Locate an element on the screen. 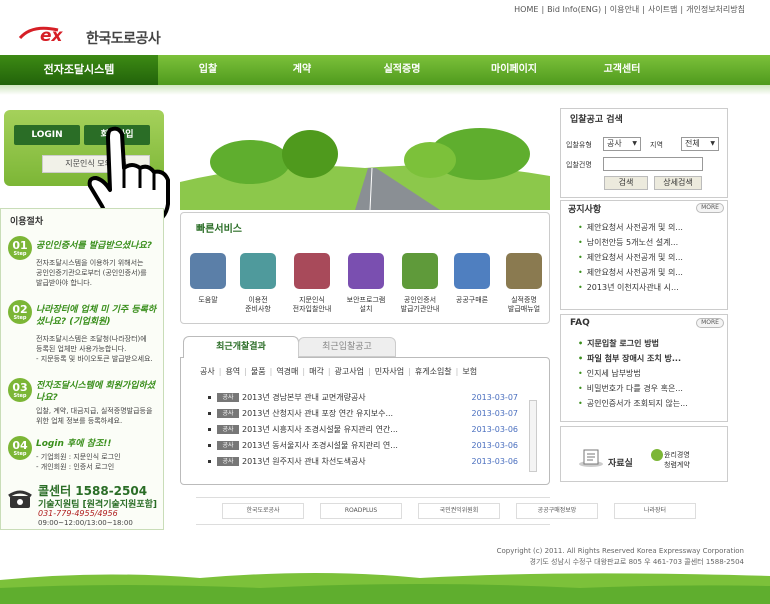 Image resolution: width=770 pixels, height=604 pixels. search-button: 검색 is located at coordinates (626, 183).